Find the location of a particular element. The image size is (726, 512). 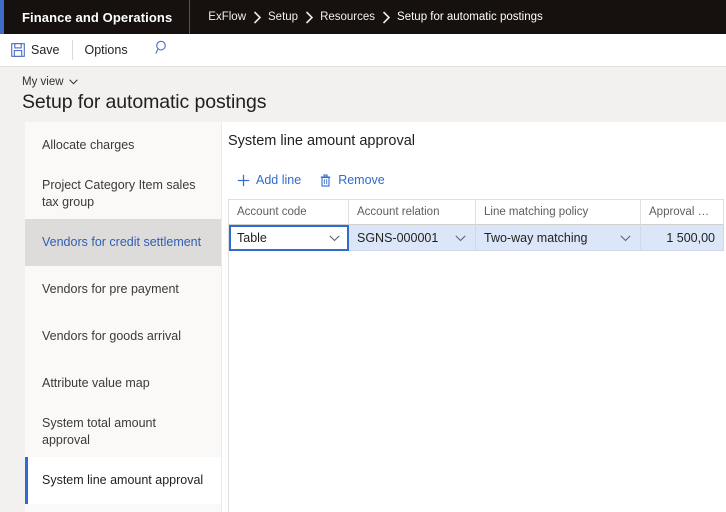

cell-approval-amount-value: 1 500,00 is located at coordinates (690, 237).